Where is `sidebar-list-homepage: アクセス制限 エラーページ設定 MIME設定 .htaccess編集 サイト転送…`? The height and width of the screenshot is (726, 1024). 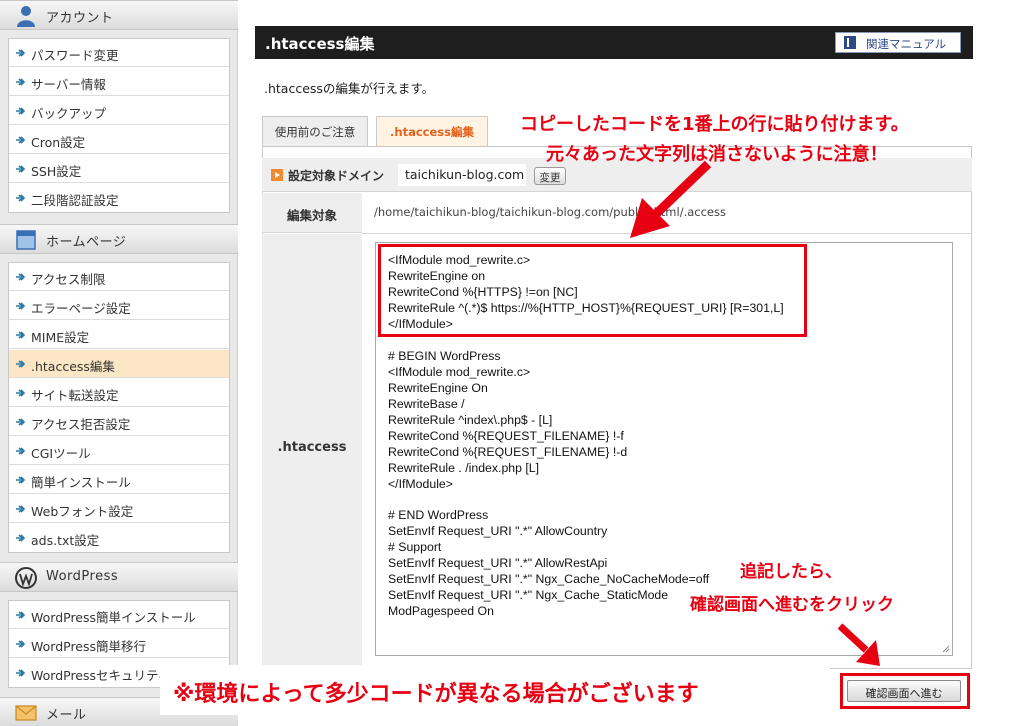 sidebar-list-homepage: アクセス制限 エラーページ設定 MIME設定 .htaccess編集 サイト転送… is located at coordinates (119, 407).